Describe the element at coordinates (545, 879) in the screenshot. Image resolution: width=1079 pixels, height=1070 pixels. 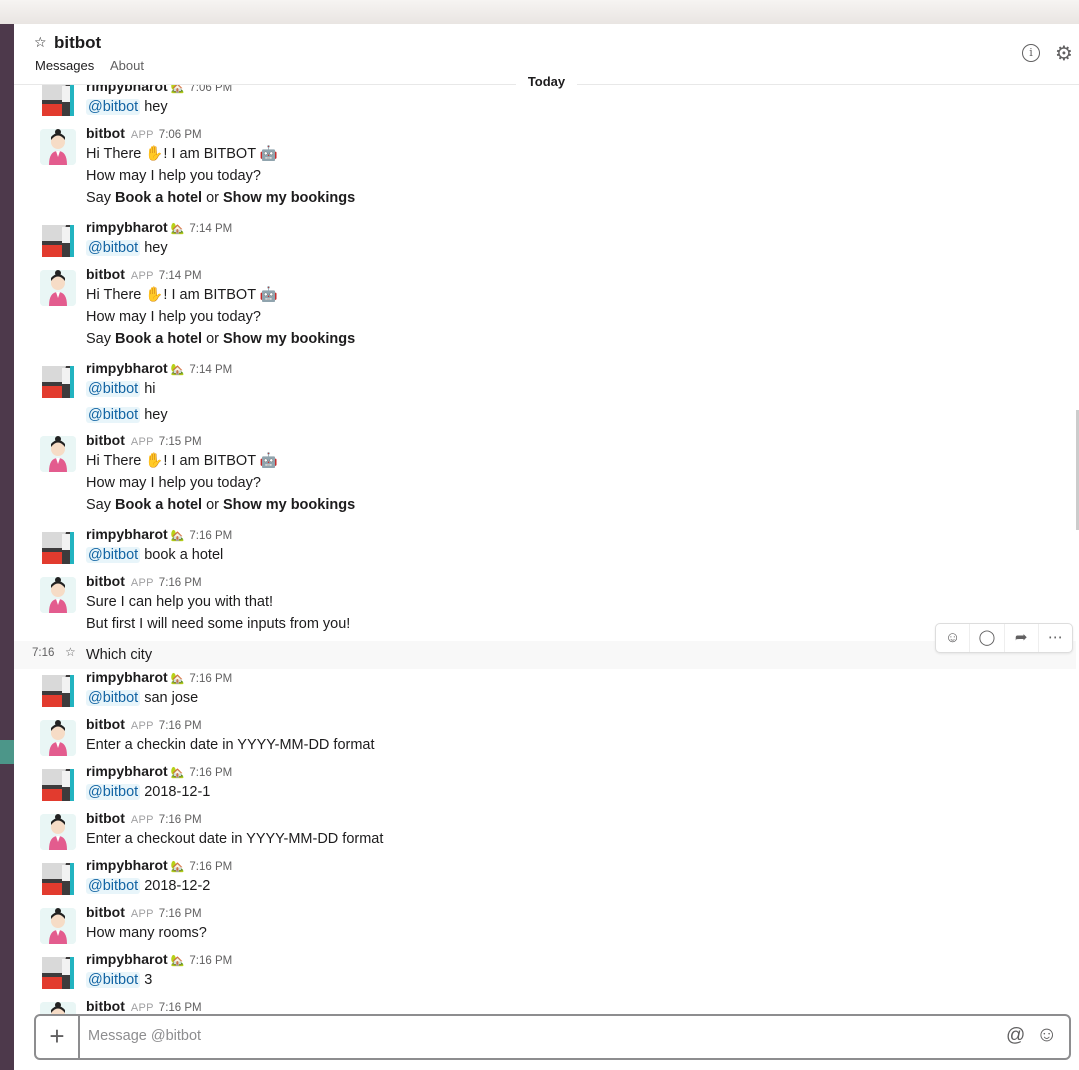
I see `message-row: rimpybharot 🏡 7:16 PM @bitbot 2018-12-2` at that location.